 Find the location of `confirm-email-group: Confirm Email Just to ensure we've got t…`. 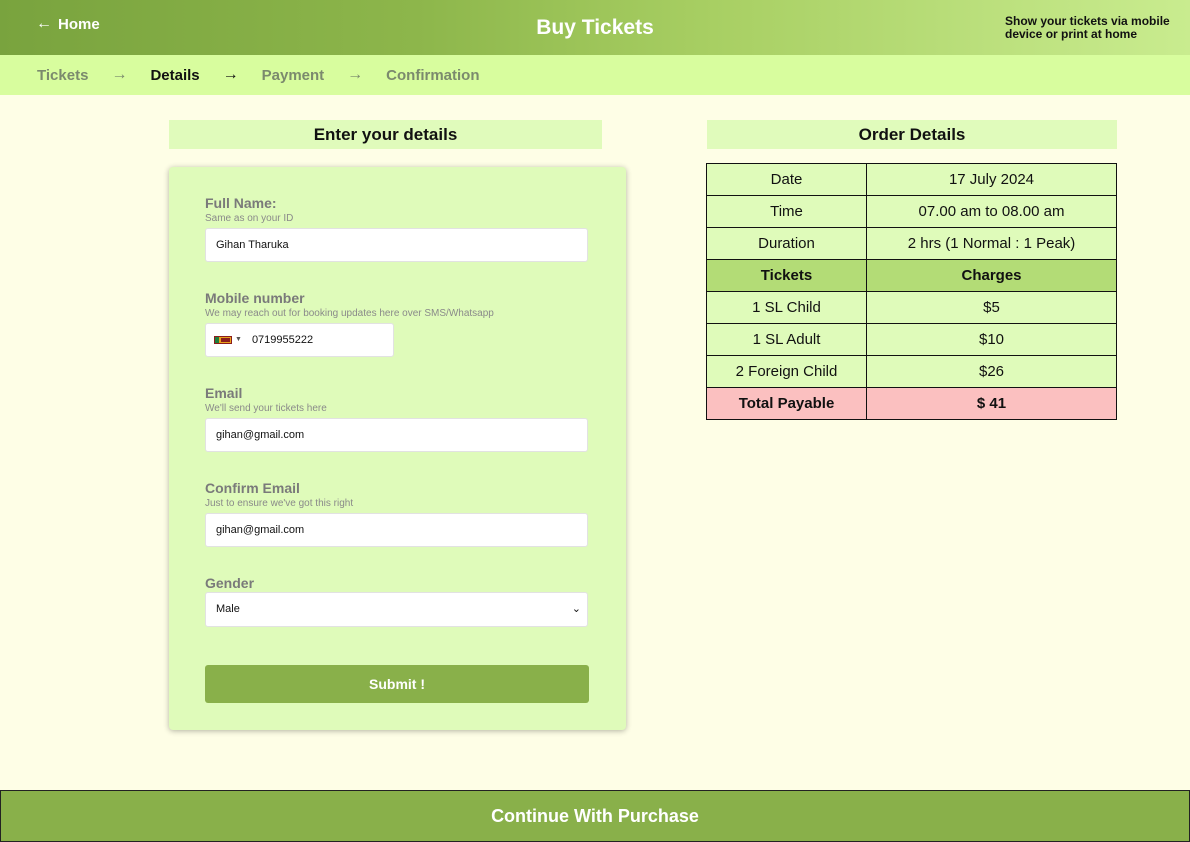

confirm-email-group: Confirm Email Just to ensure we've got t… is located at coordinates (279, 494).